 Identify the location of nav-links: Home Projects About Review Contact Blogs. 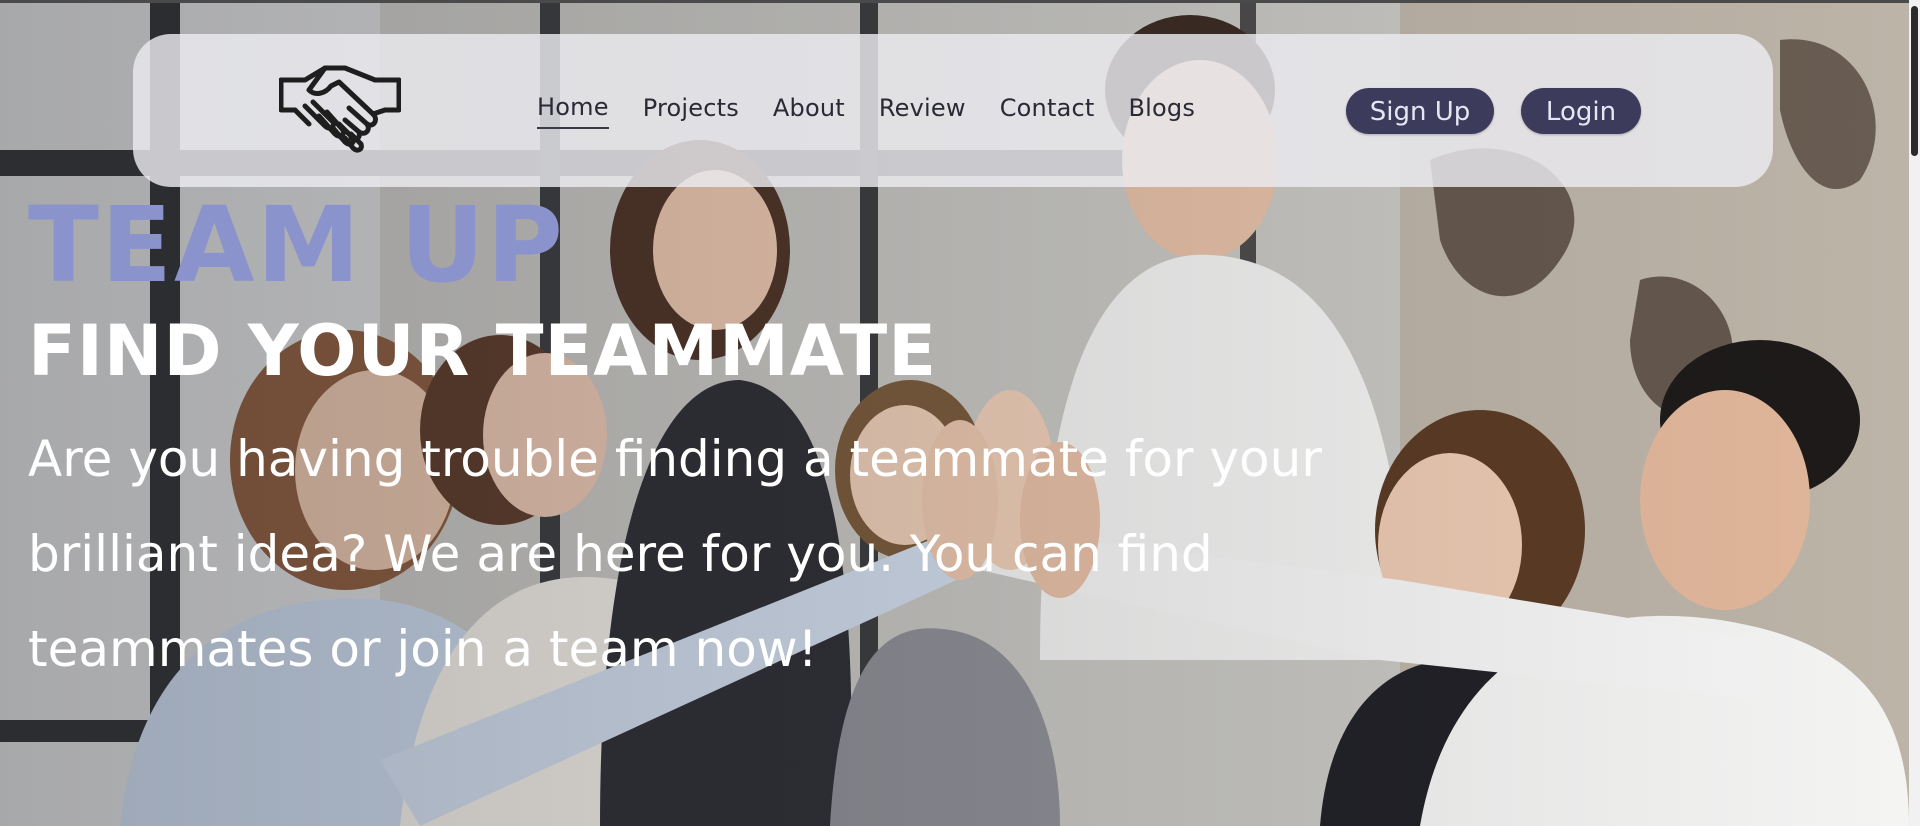
(866, 110).